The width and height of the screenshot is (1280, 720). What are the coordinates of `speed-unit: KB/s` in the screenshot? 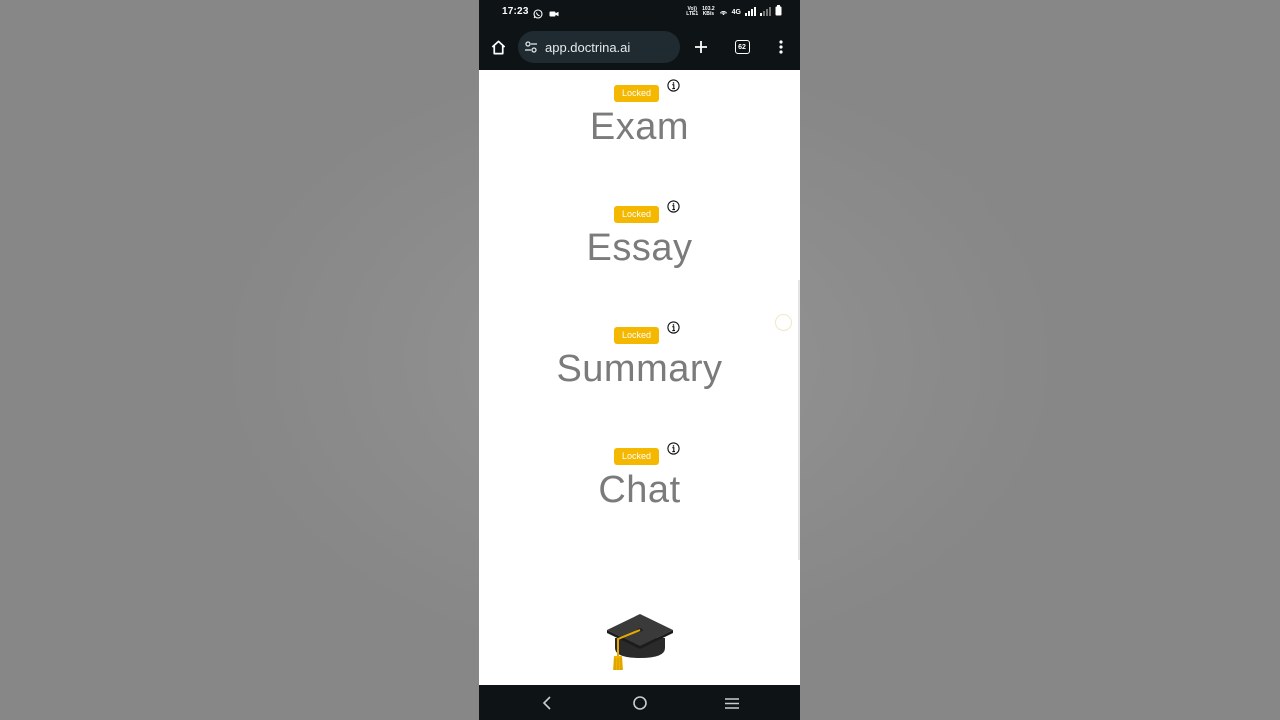 It's located at (708, 14).